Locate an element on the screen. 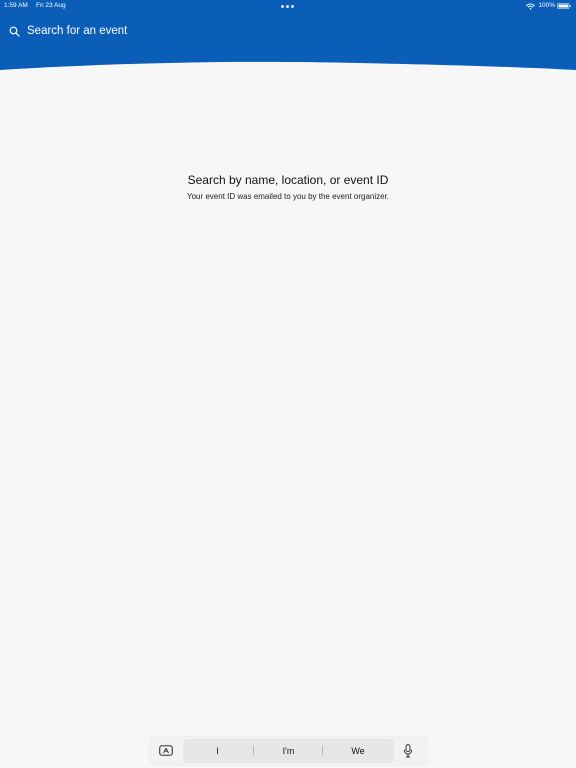 The width and height of the screenshot is (576, 768). suggestion-we: We is located at coordinates (358, 751).